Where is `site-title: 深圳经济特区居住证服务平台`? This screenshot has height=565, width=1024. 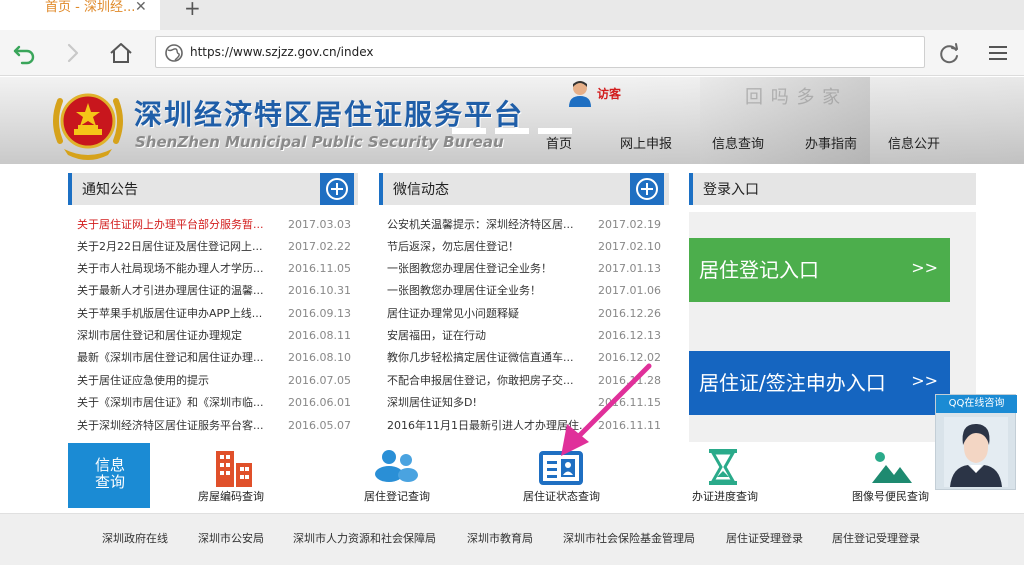
site-title: 深圳经济特区居住证服务平台 is located at coordinates (329, 114).